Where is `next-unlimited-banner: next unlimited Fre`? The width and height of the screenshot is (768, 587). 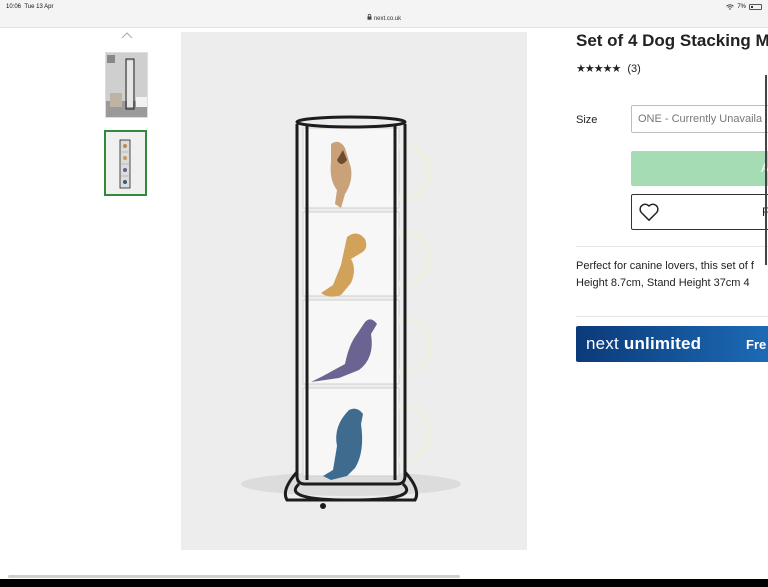 next-unlimited-banner: next unlimited Fre is located at coordinates (672, 344).